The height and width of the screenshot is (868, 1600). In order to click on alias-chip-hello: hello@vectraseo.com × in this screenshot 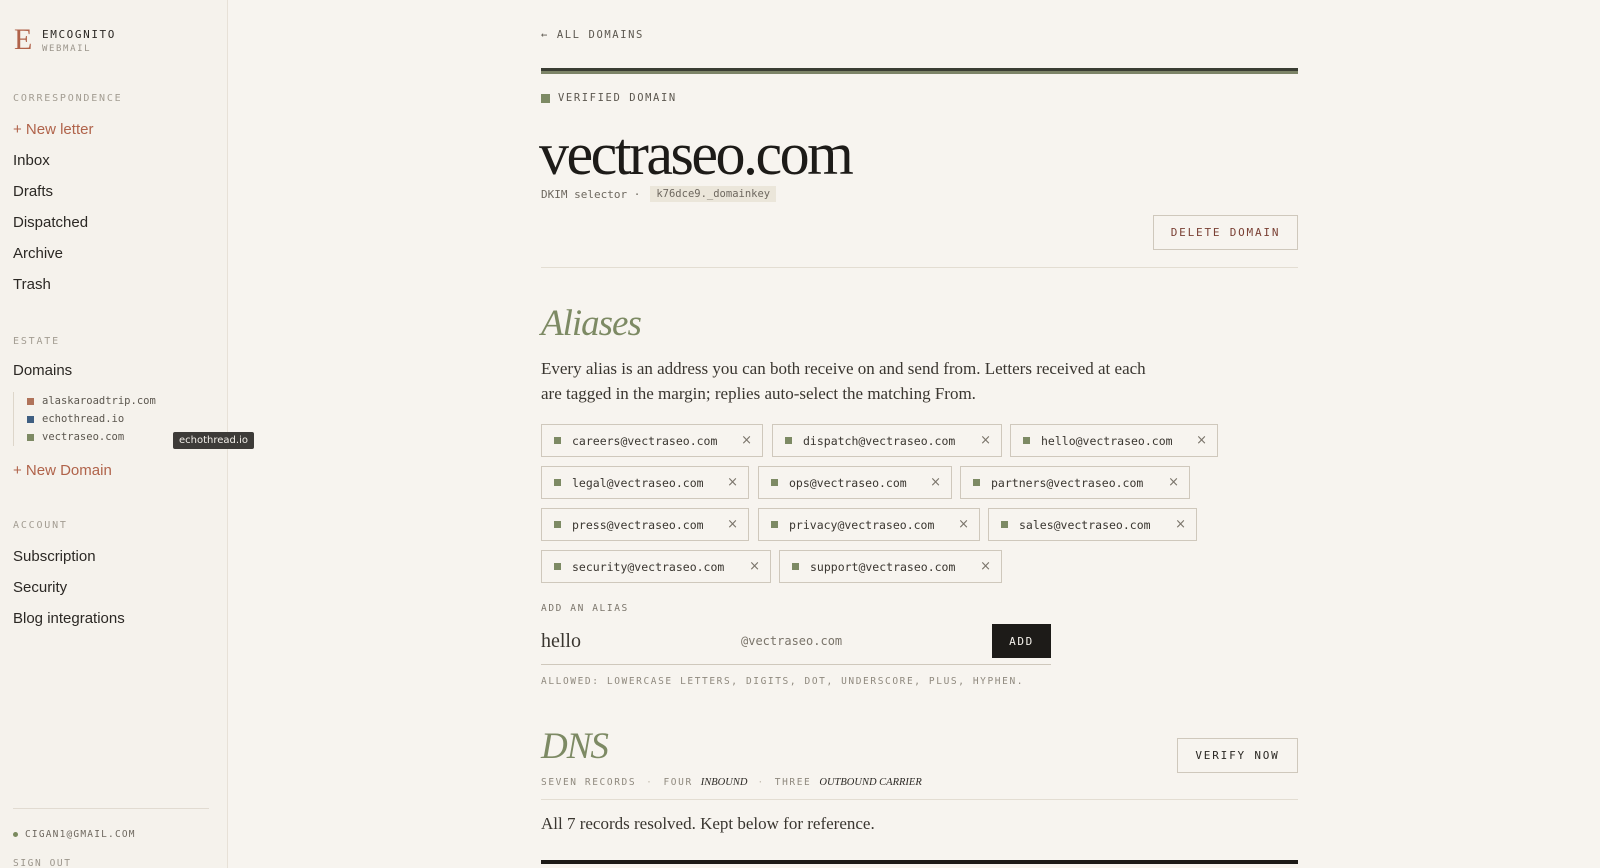, I will do `click(1114, 440)`.